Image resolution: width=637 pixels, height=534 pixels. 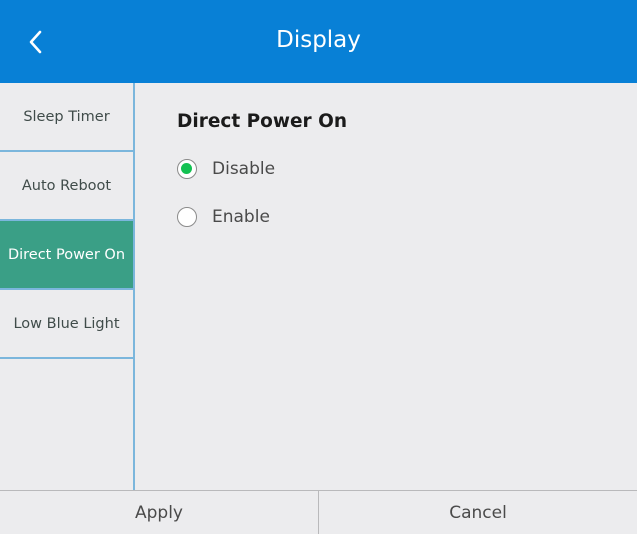 I want to click on radio-disable, so click(x=187, y=169).